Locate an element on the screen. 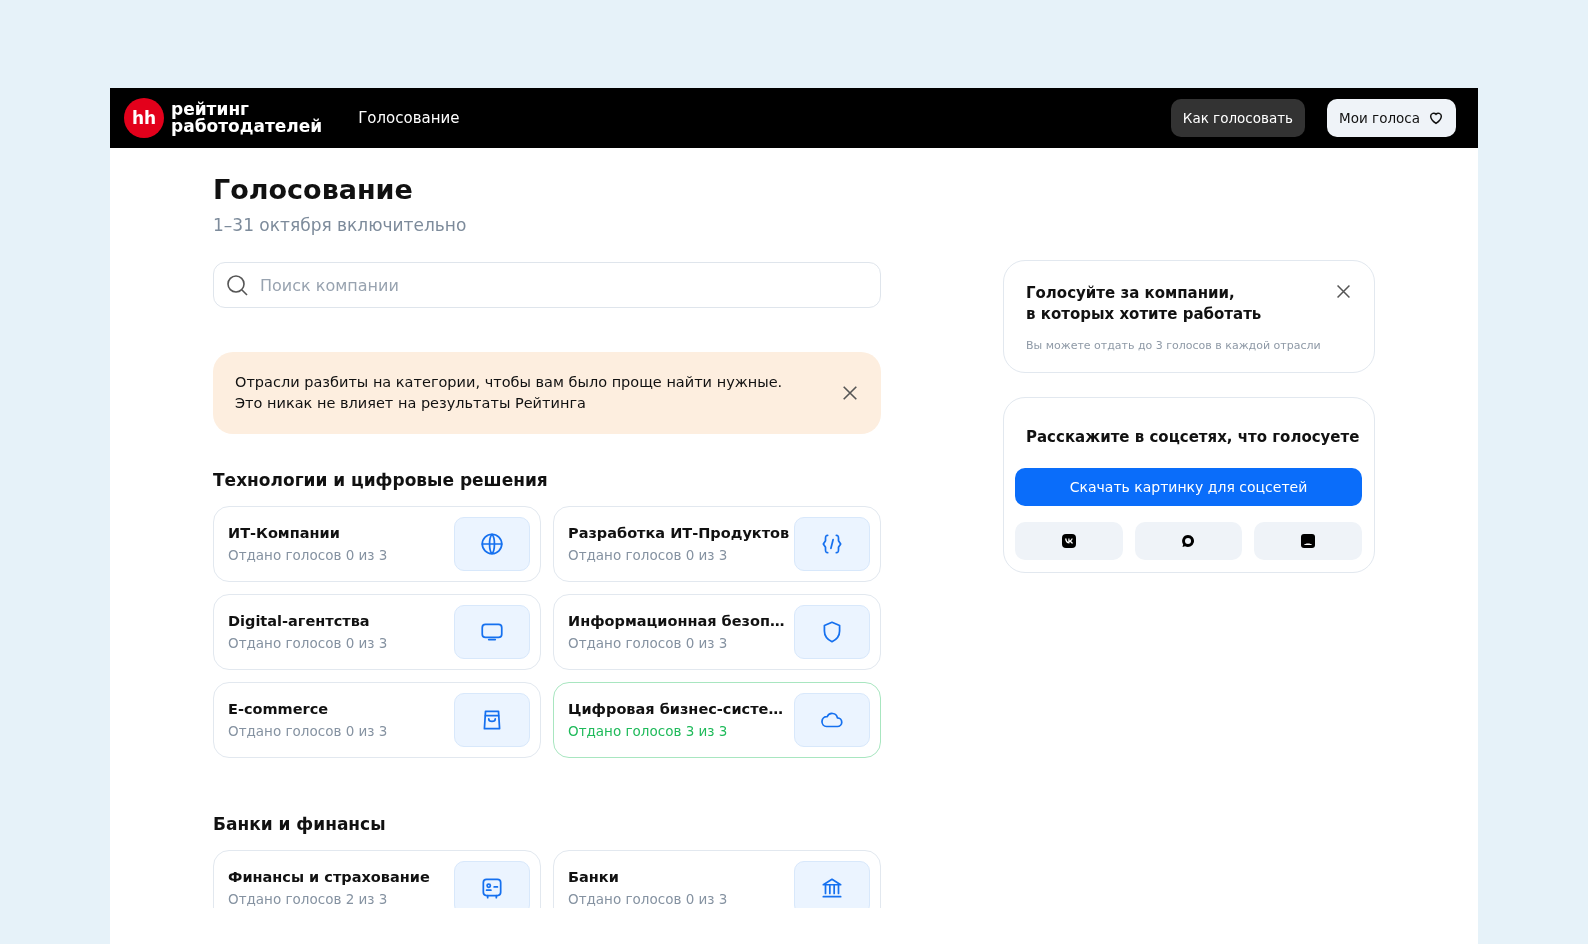  download-image-button: Скачать картинку для соцсетей is located at coordinates (1188, 487).